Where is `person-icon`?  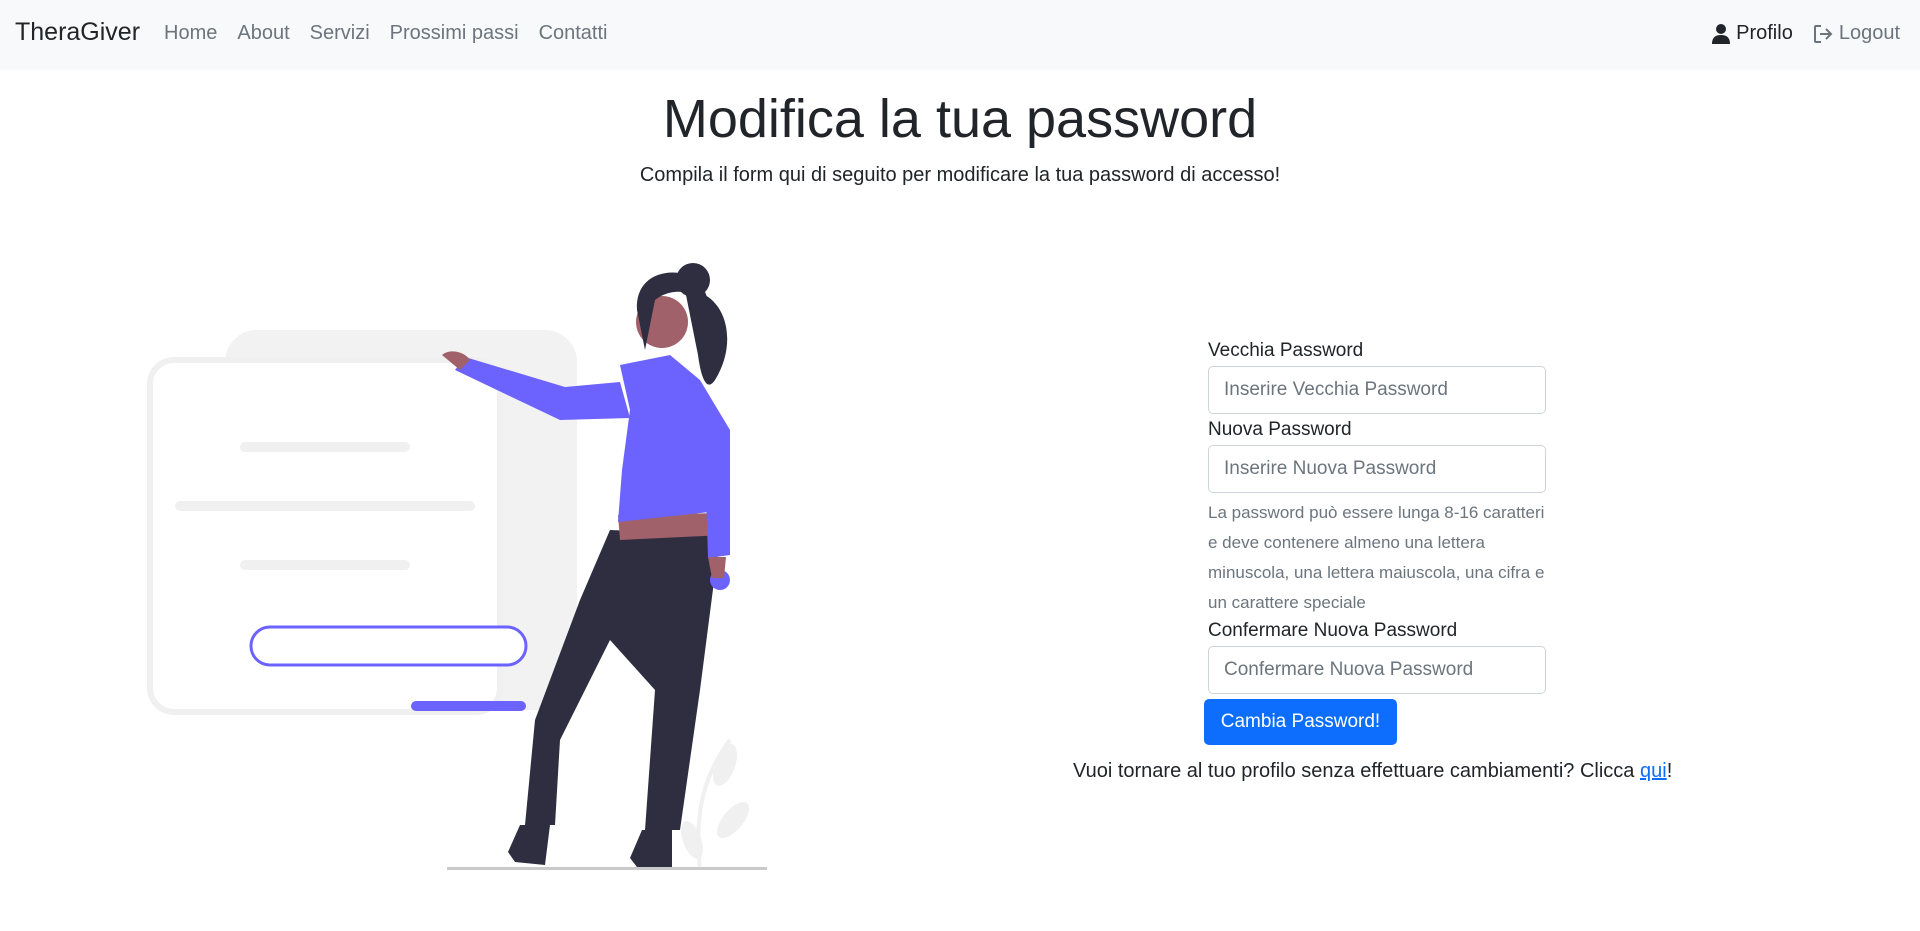
person-icon is located at coordinates (1721, 33).